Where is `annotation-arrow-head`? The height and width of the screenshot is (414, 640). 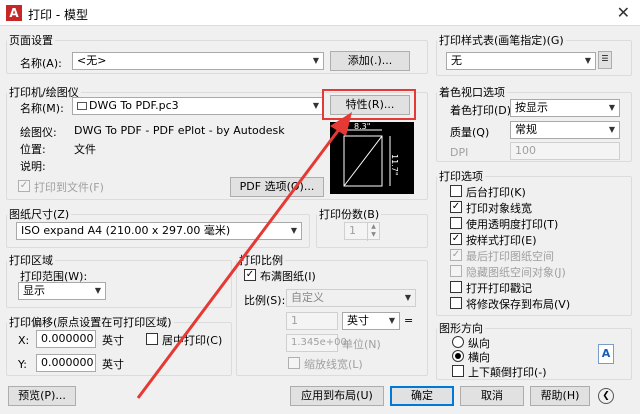
annotation-arrow-head is located at coordinates (341, 124).